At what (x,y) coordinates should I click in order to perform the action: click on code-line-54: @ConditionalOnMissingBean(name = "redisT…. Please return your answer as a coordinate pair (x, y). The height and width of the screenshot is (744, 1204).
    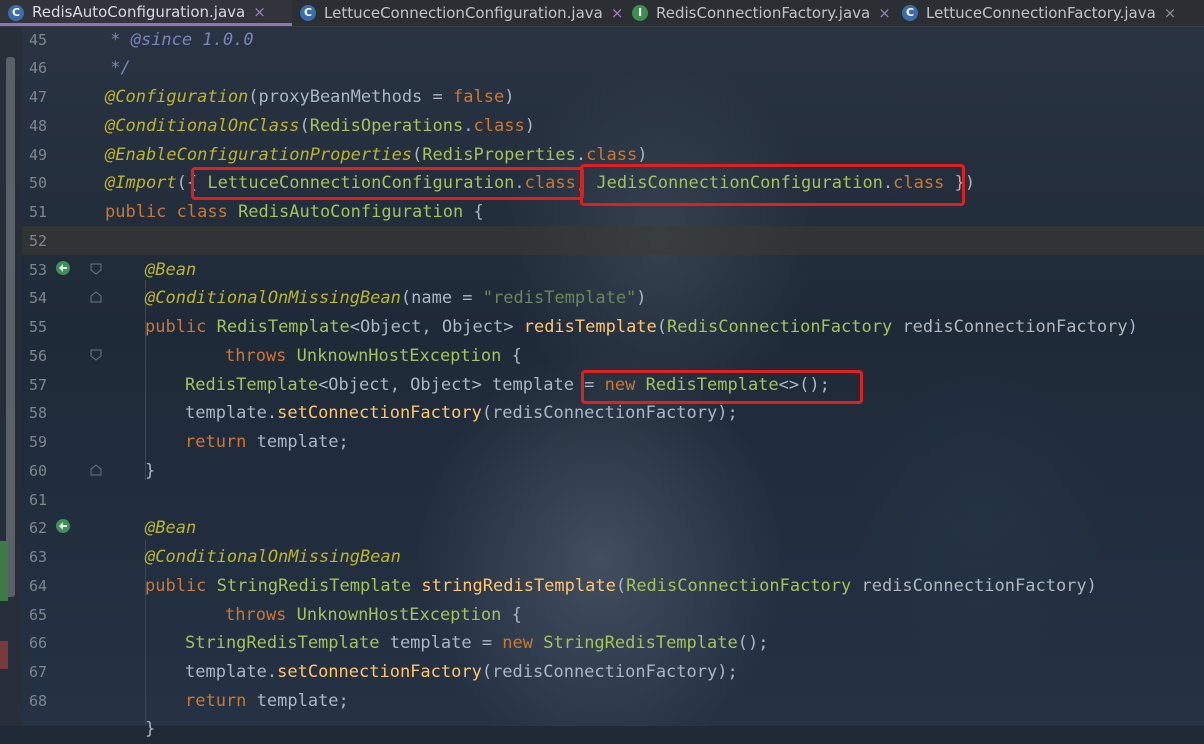
    Looking at the image, I should click on (396, 298).